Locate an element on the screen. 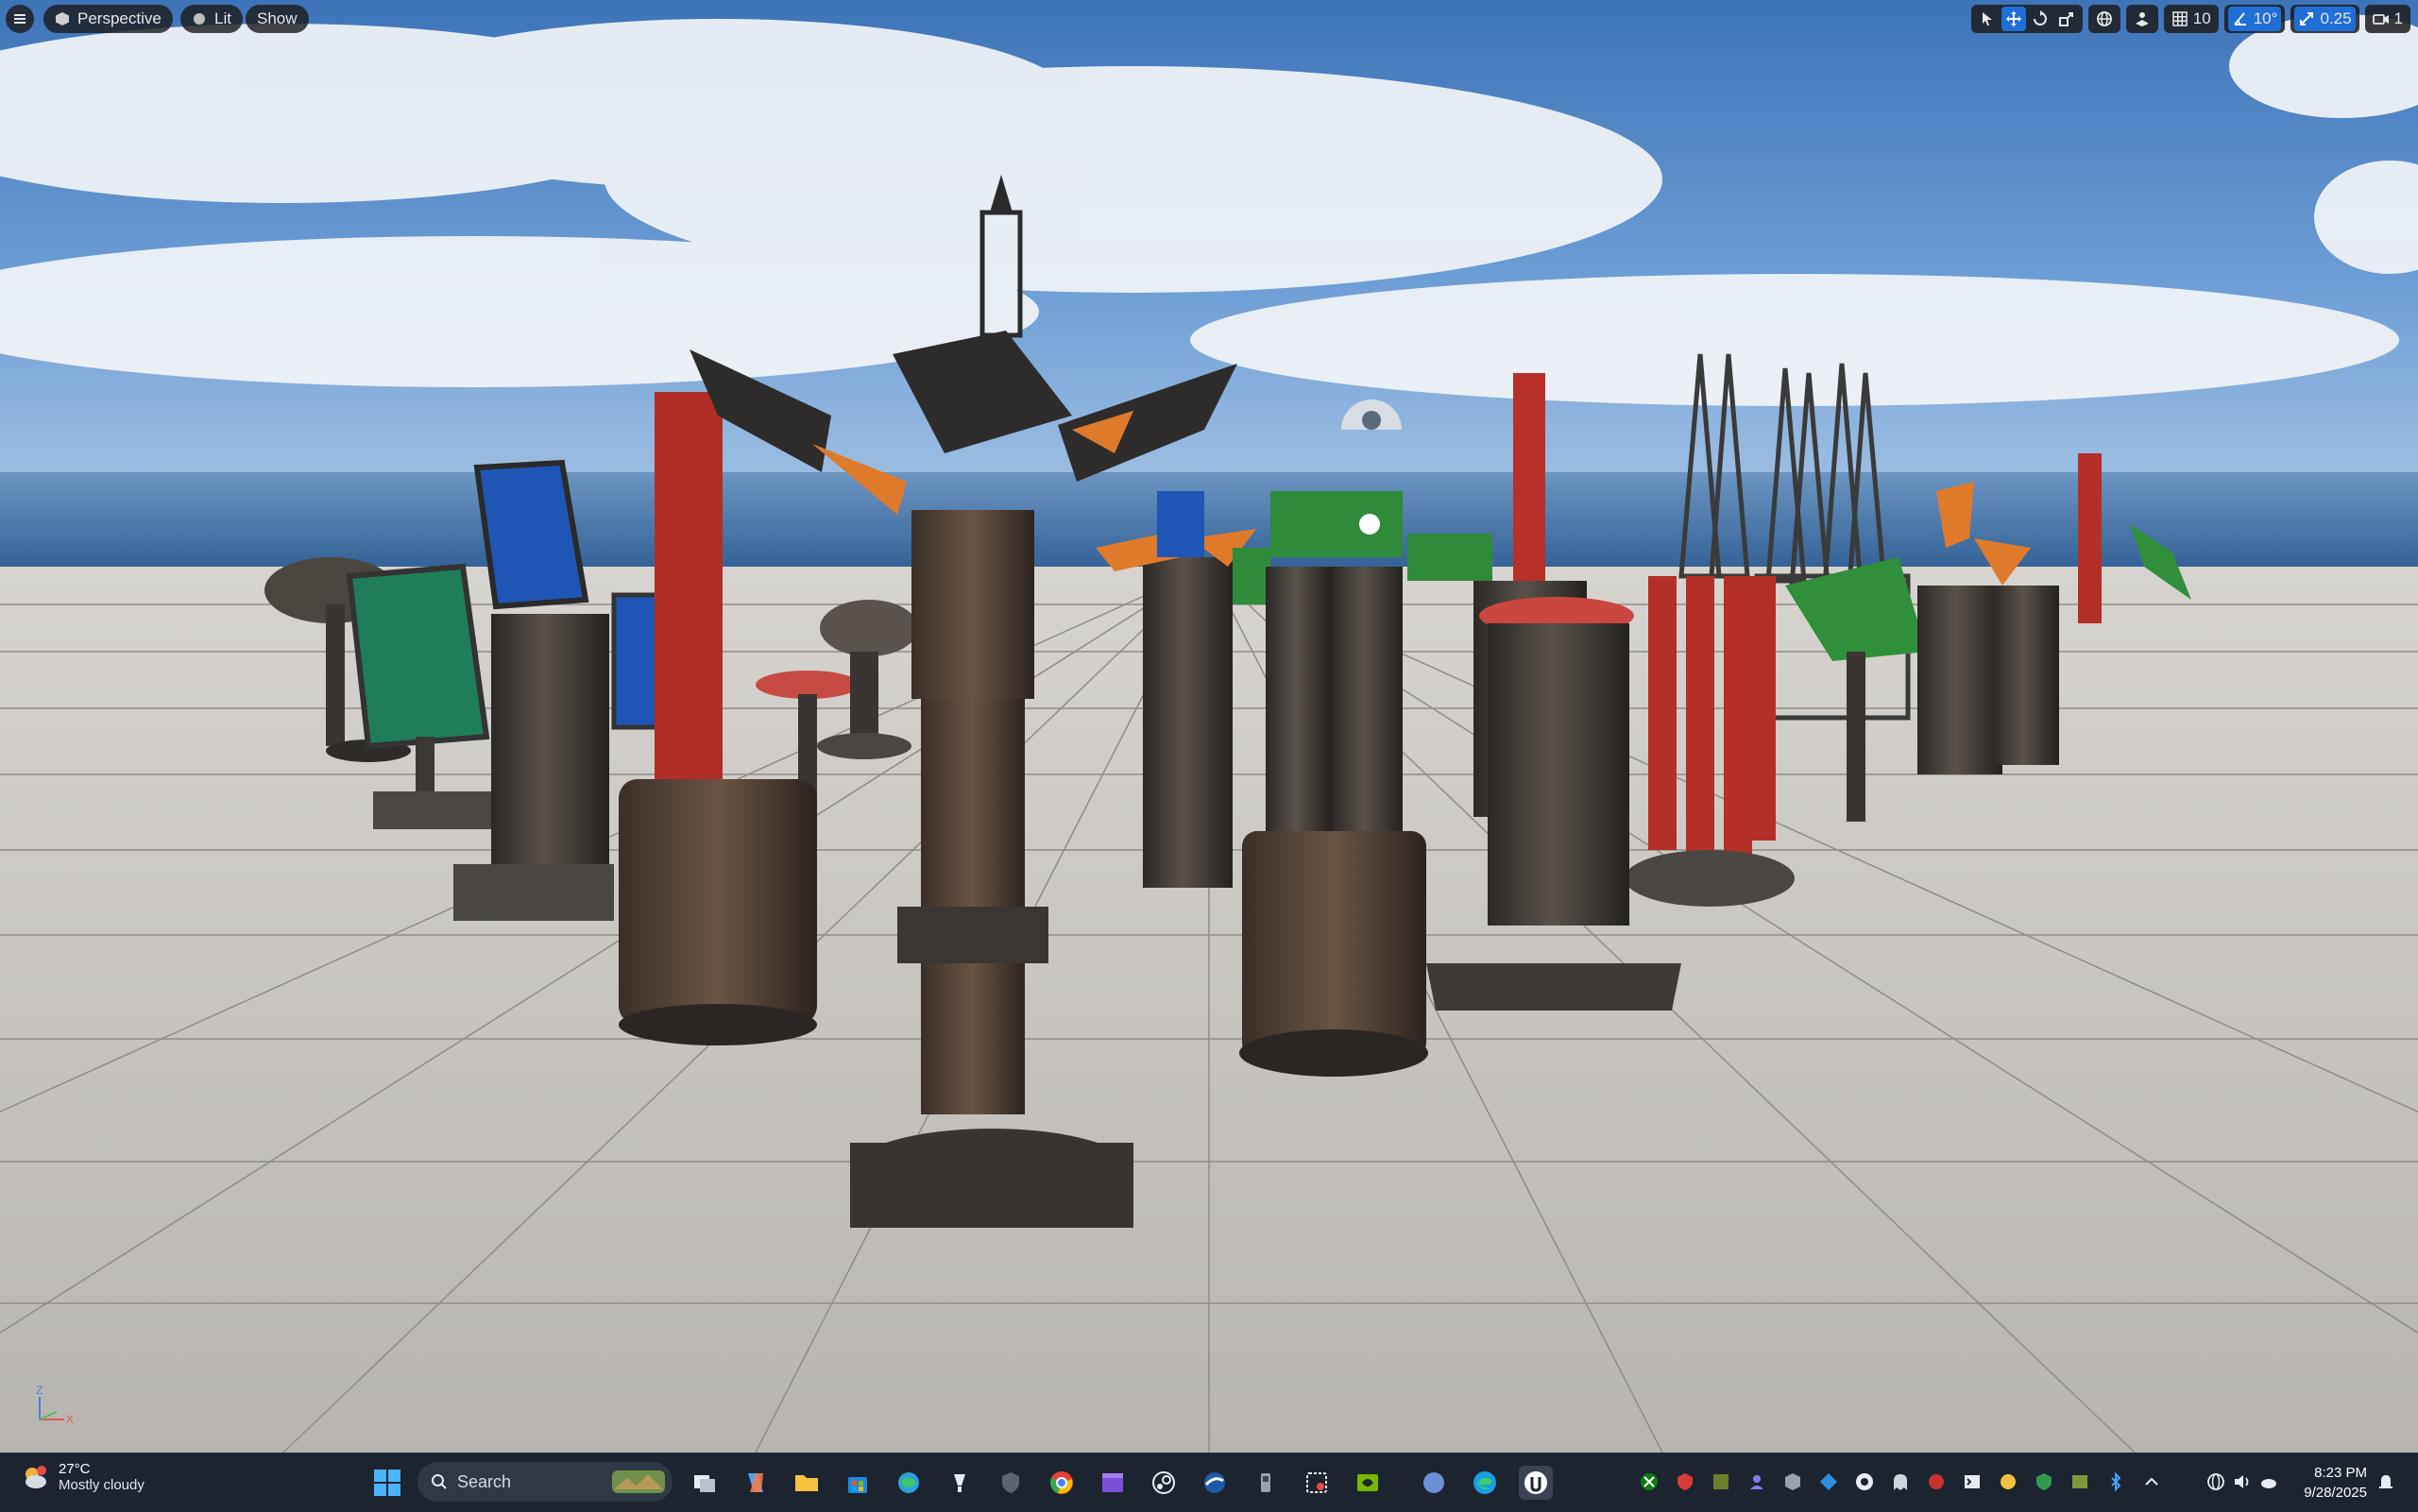  copilot-app is located at coordinates (756, 1483).